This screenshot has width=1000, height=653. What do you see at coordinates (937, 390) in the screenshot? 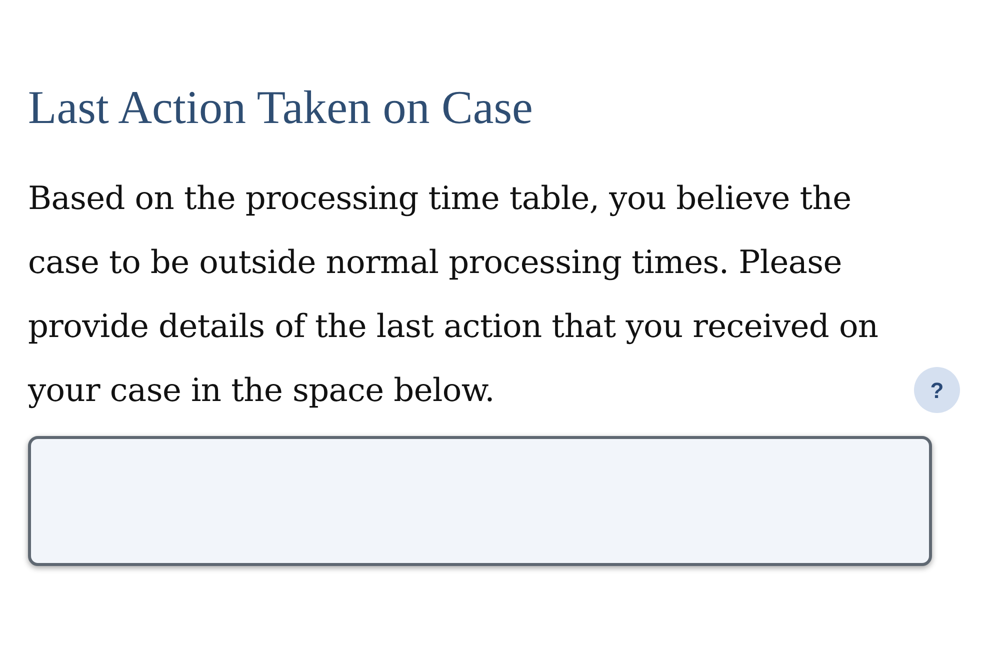
I see `help-button: ?` at bounding box center [937, 390].